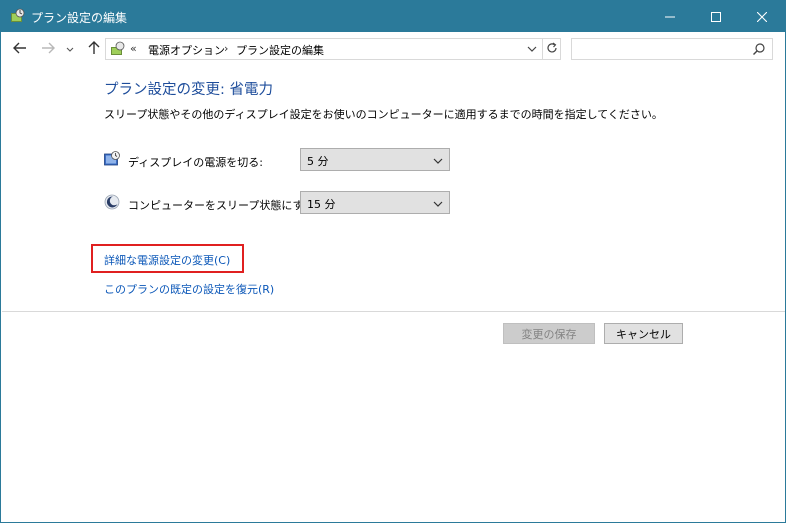 This screenshot has height=523, width=786. I want to click on page-title: プラン設定の変更: 省電力, so click(188, 90).